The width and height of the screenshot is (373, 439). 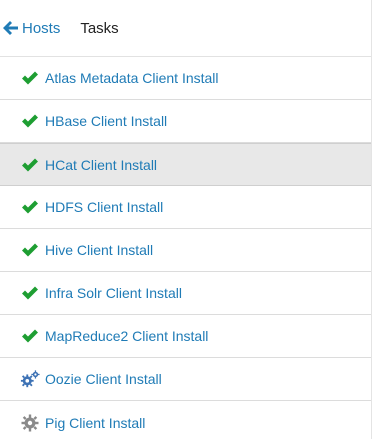 What do you see at coordinates (101, 164) in the screenshot?
I see `task-label: HCat Client Install` at bounding box center [101, 164].